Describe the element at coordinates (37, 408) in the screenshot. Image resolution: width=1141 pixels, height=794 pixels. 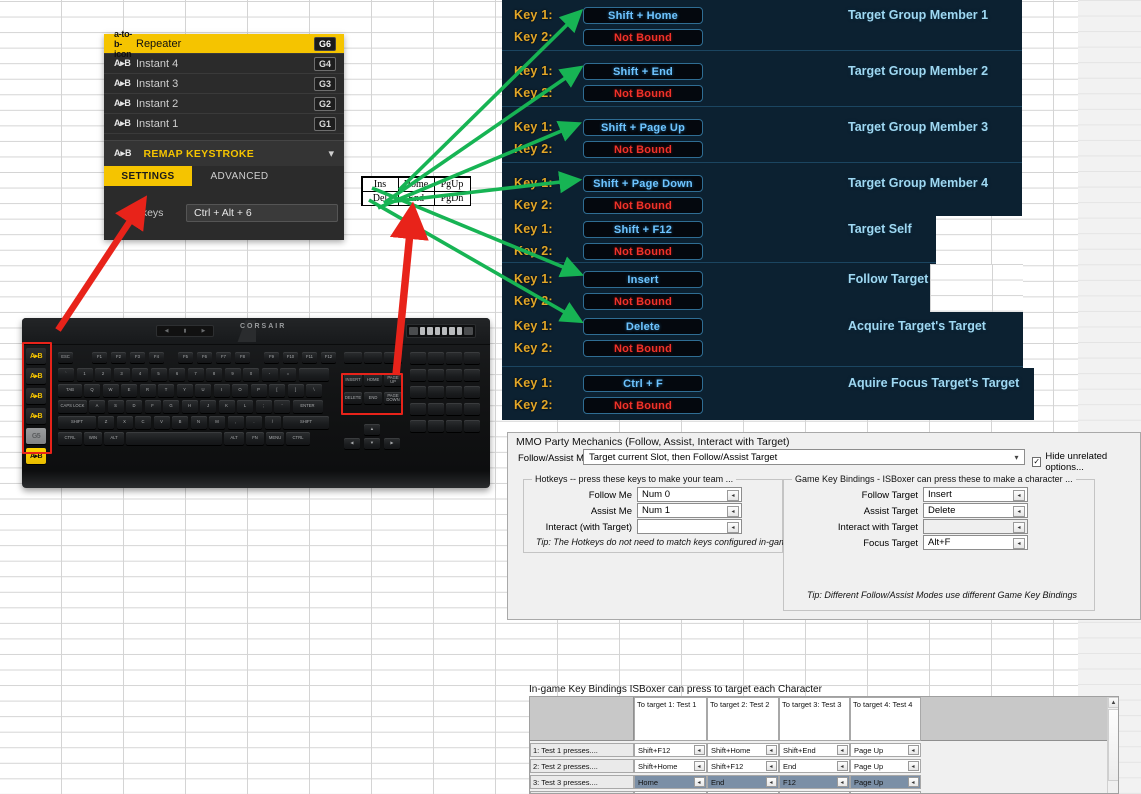
I see `keyboard-gkey-column: A▸B A▸B A▸B A▸B G5 A▸B` at that location.